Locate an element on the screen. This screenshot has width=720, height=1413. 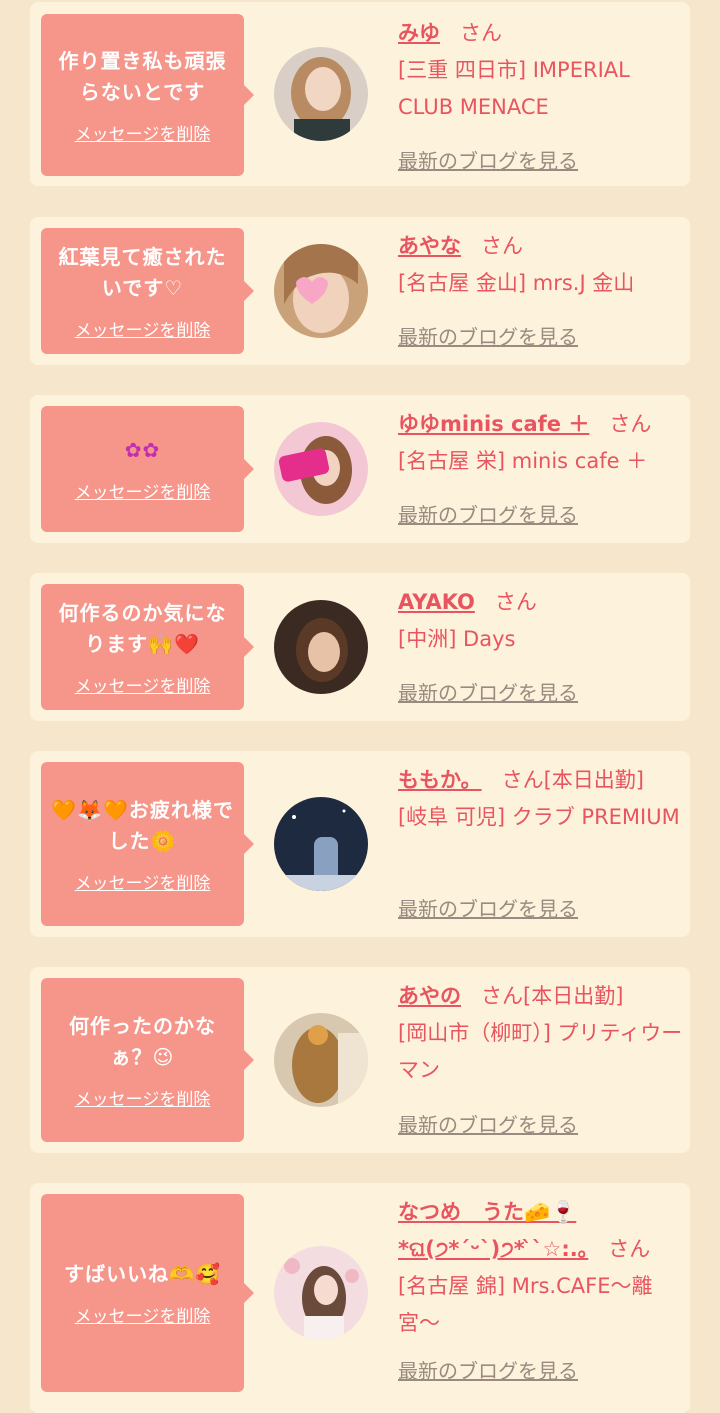
message-bubble: 🧡🦊🧡お疲れ様でした🌼 メッセージを削除 is located at coordinates (147, 844).